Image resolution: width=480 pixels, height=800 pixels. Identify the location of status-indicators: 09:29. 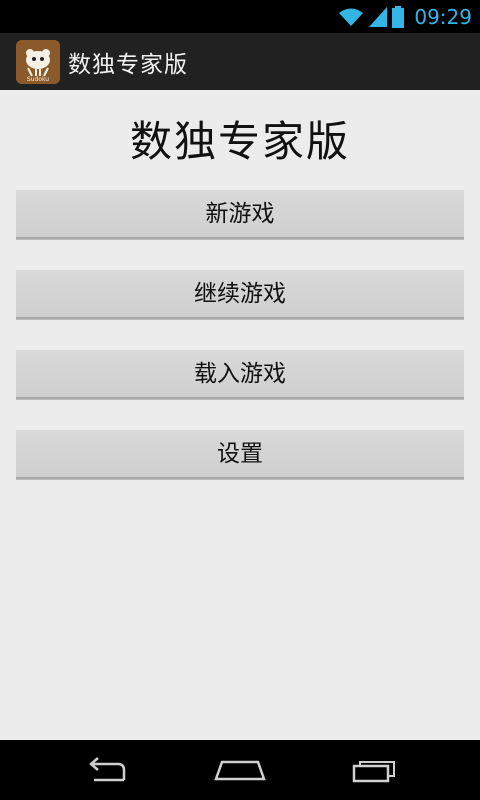
(405, 16).